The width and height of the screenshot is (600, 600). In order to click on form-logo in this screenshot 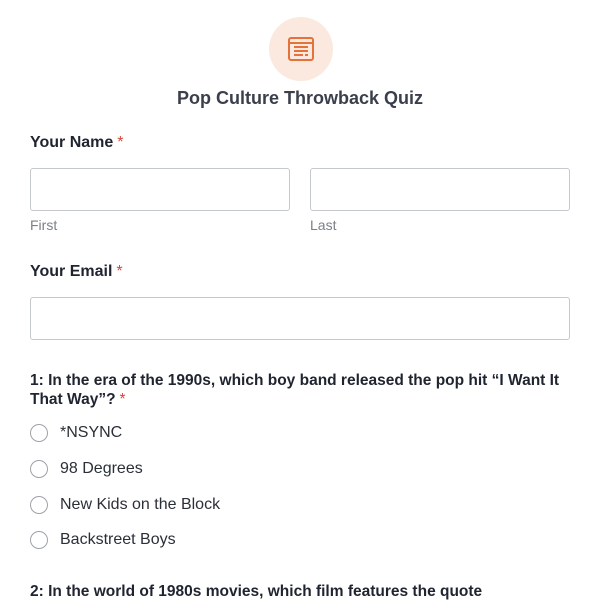, I will do `click(301, 49)`.